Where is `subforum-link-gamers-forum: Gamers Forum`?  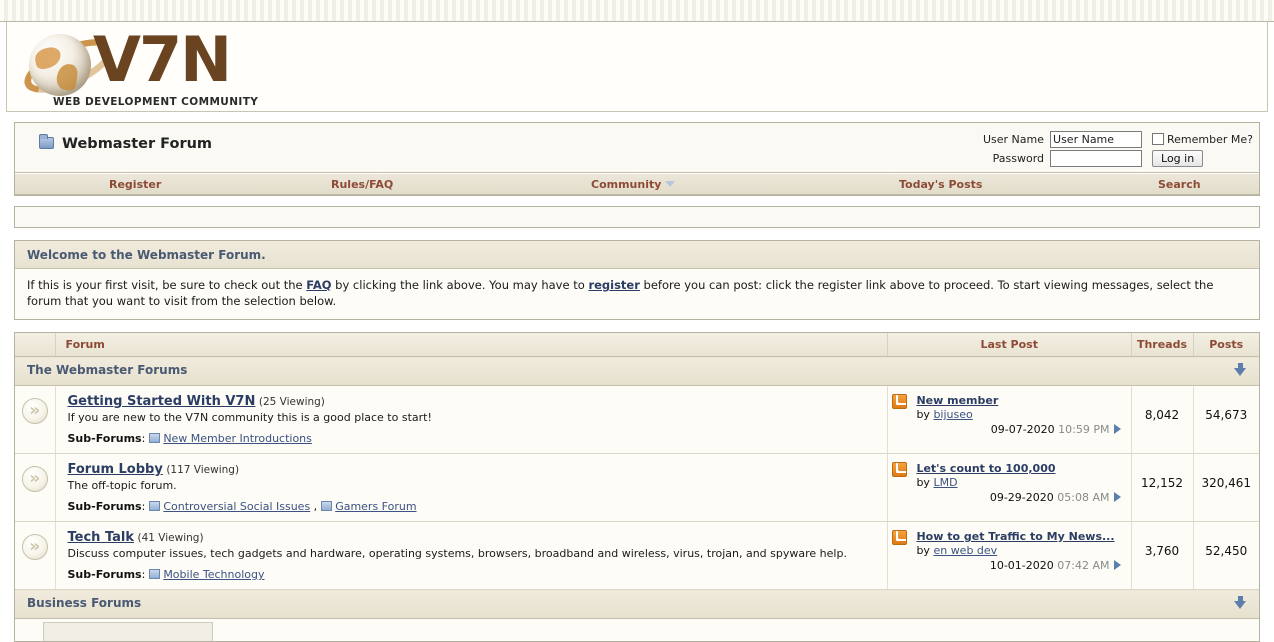
subforum-link-gamers-forum: Gamers Forum is located at coordinates (375, 506).